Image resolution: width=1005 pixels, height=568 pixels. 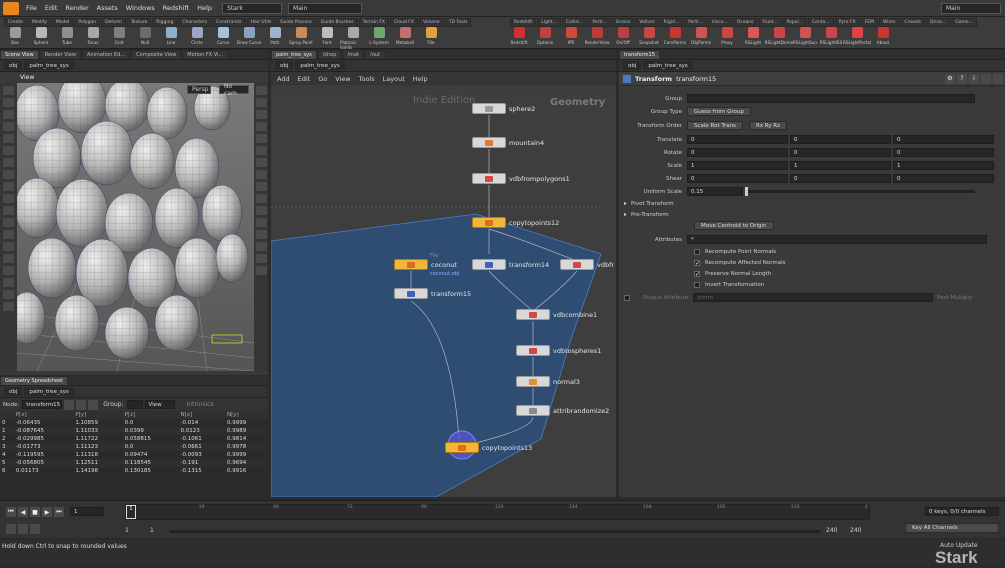 I want to click on shelf-tab: Oceans, so click(x=745, y=22).